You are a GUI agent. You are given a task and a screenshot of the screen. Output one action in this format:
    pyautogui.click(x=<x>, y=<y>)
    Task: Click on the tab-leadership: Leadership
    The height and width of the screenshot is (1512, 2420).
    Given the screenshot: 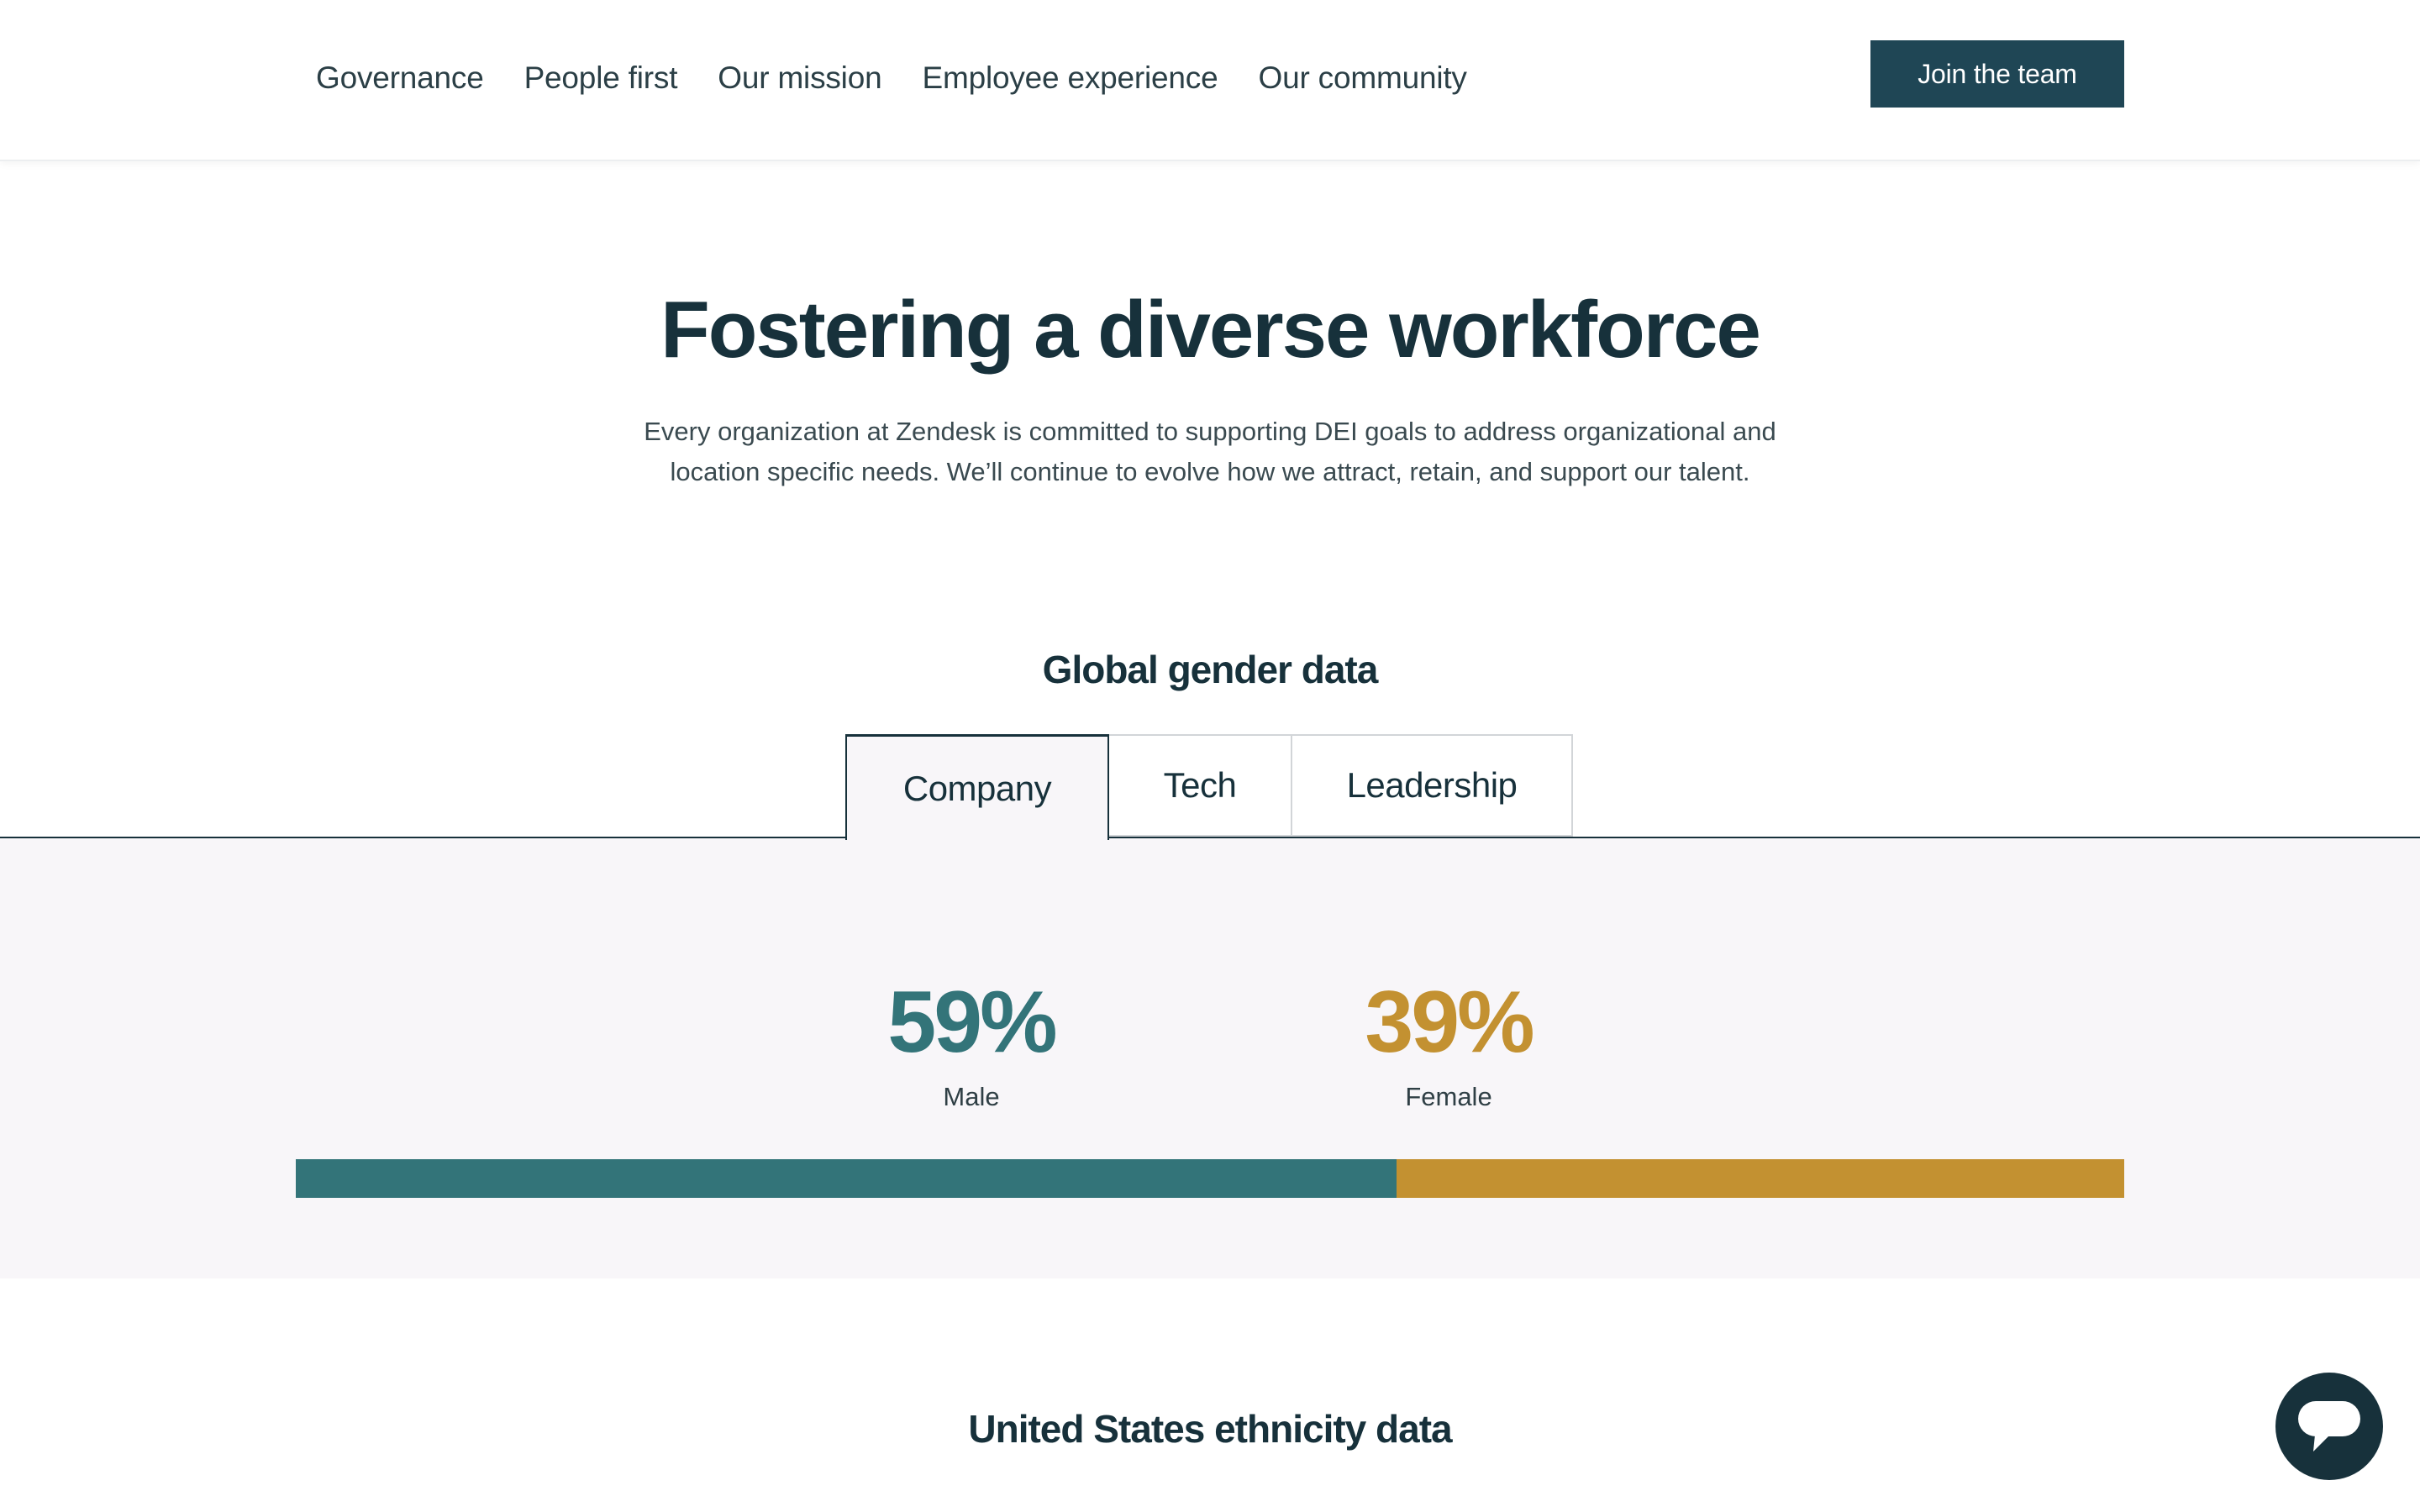 What is the action you would take?
    pyautogui.click(x=1433, y=785)
    